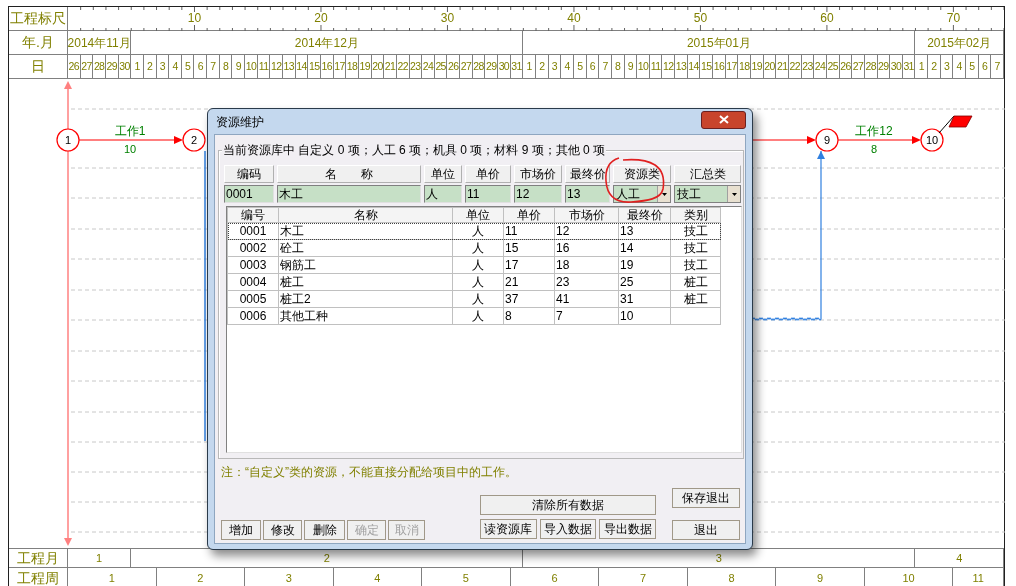  What do you see at coordinates (642, 174) in the screenshot?
I see `field-label: 资源类` at bounding box center [642, 174].